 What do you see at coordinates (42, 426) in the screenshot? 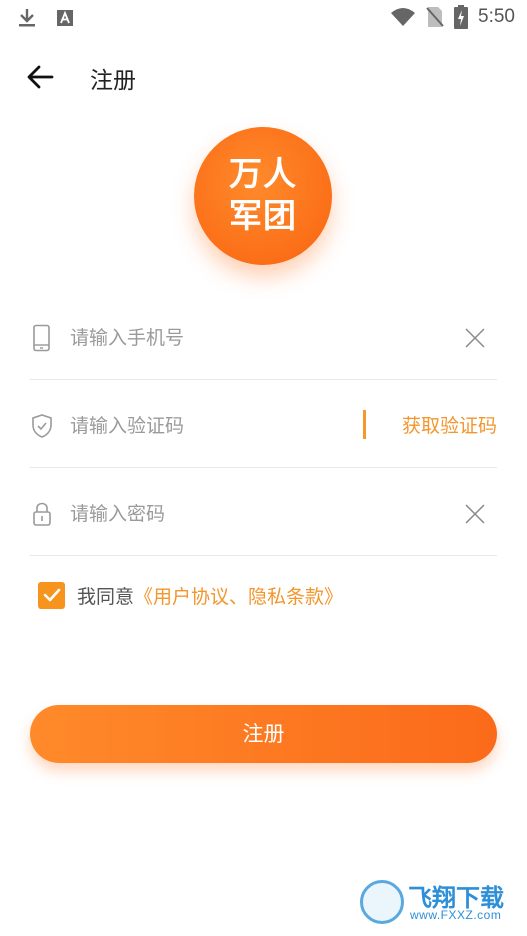
I see `shield-check-icon` at bounding box center [42, 426].